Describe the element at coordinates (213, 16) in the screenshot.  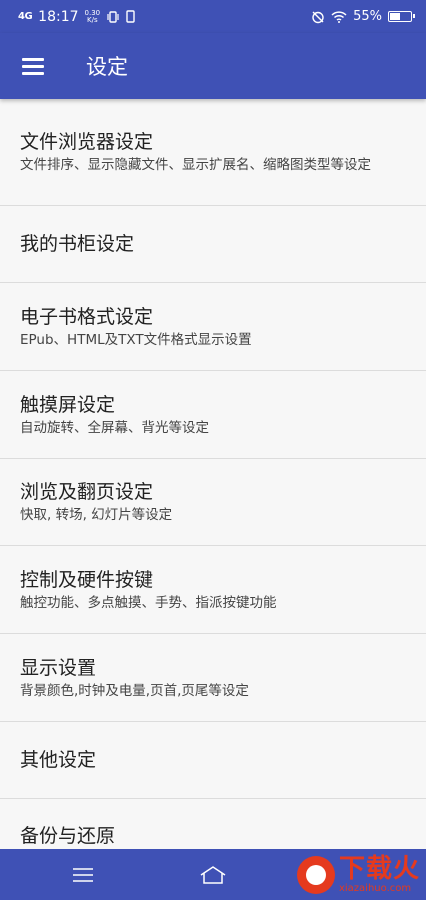
I see `status-bar: 4G 18:17 0.30 K/s 55%` at that location.